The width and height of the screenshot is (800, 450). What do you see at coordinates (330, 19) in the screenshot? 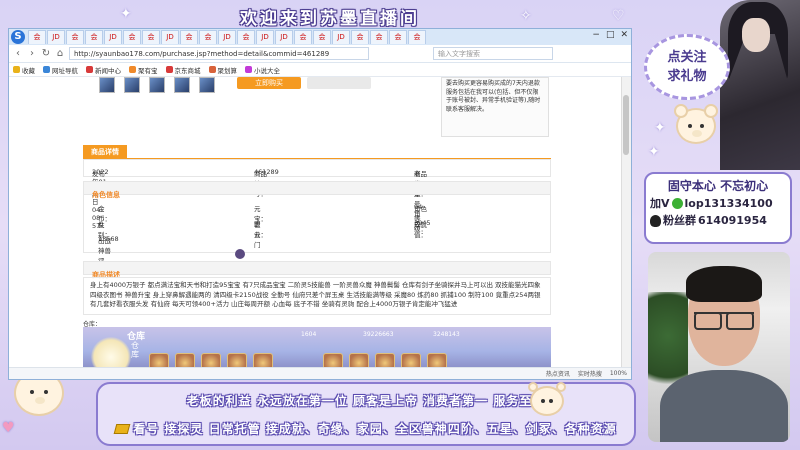
I see `stream-title: 欢迎来到苏墨直播间` at bounding box center [330, 19].